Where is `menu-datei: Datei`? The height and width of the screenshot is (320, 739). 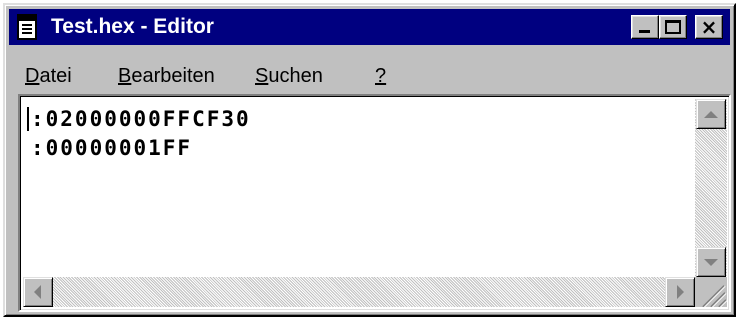
menu-datei: Datei is located at coordinates (48, 76).